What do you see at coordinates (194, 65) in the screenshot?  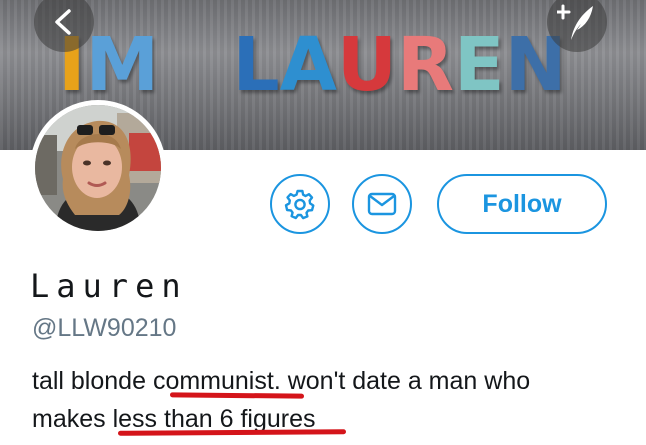 I see `banner-letter` at bounding box center [194, 65].